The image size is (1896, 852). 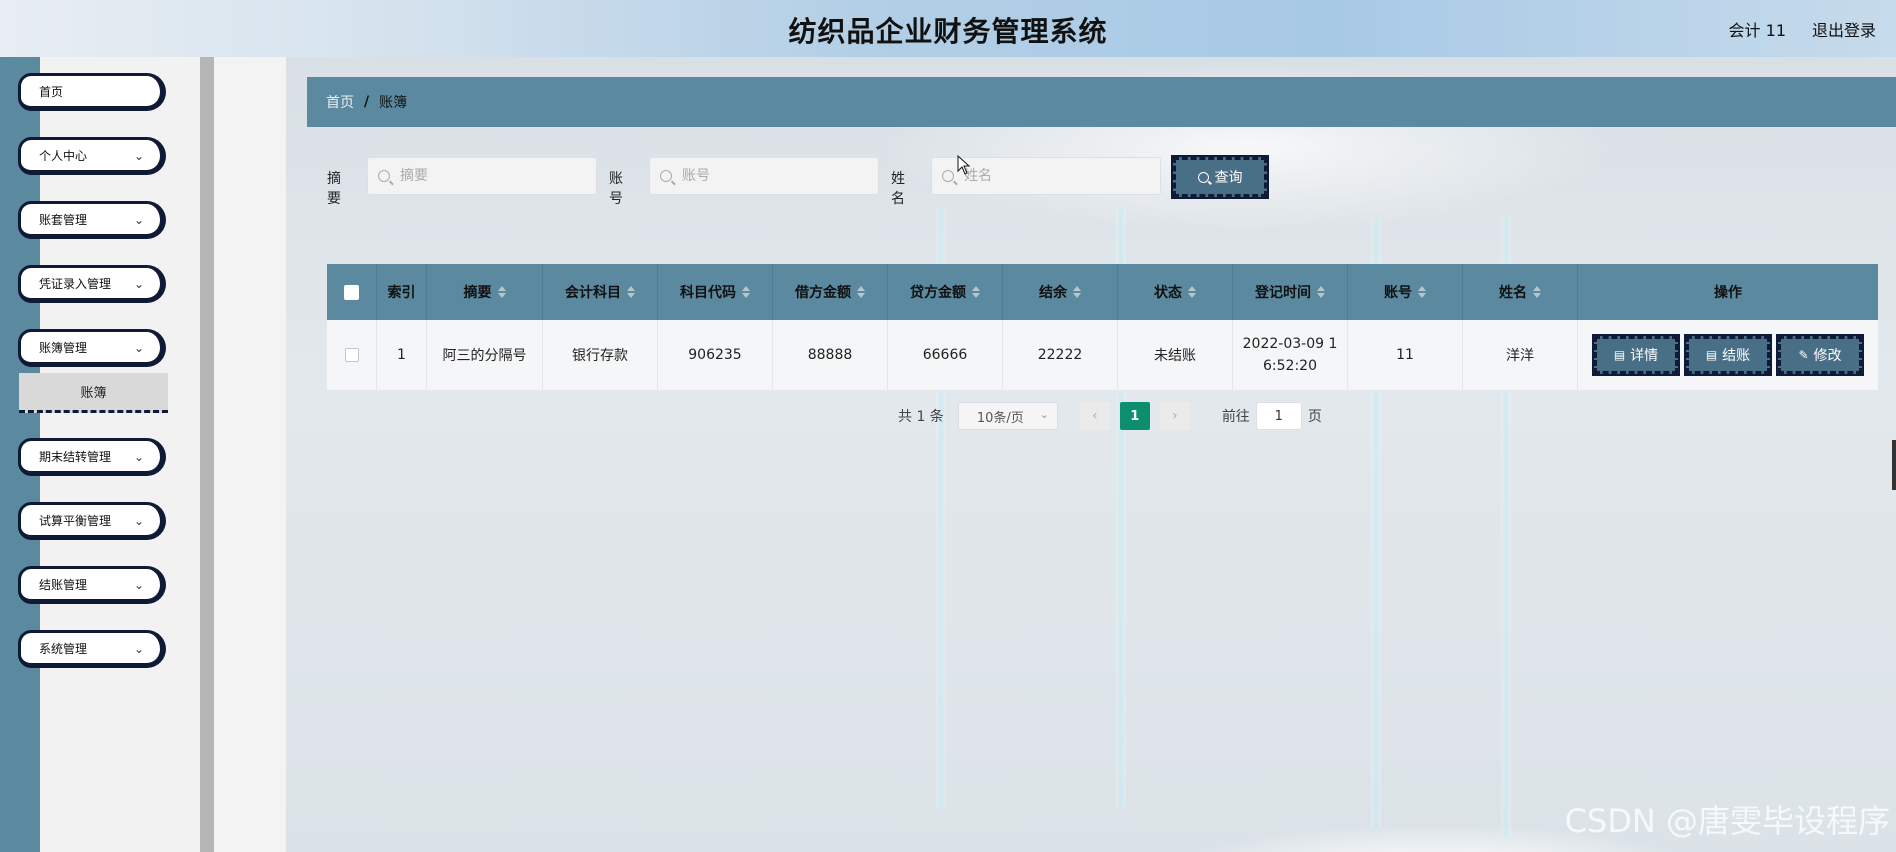 What do you see at coordinates (1820, 355) in the screenshot?
I see `edit-button: ✎ 修改` at bounding box center [1820, 355].